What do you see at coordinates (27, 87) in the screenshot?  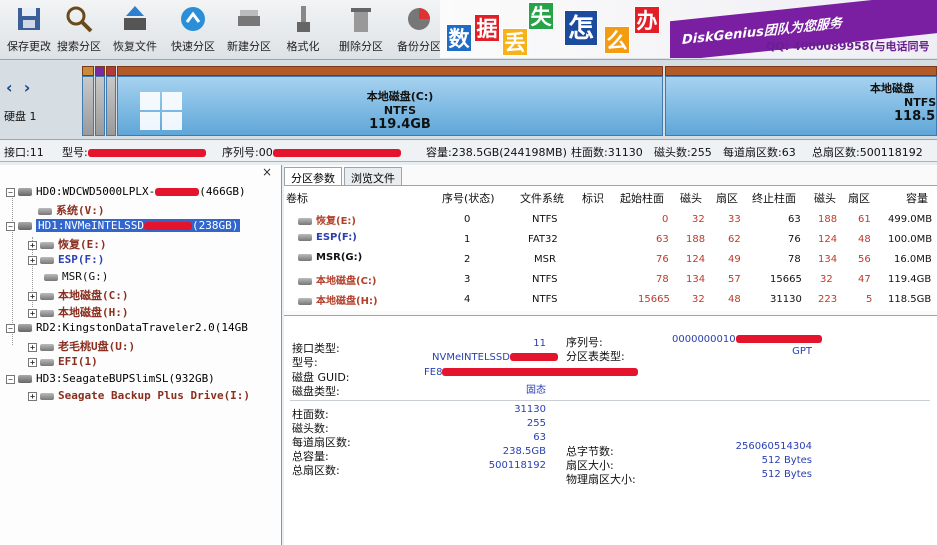 I see `next-disk-icon: ›` at bounding box center [27, 87].